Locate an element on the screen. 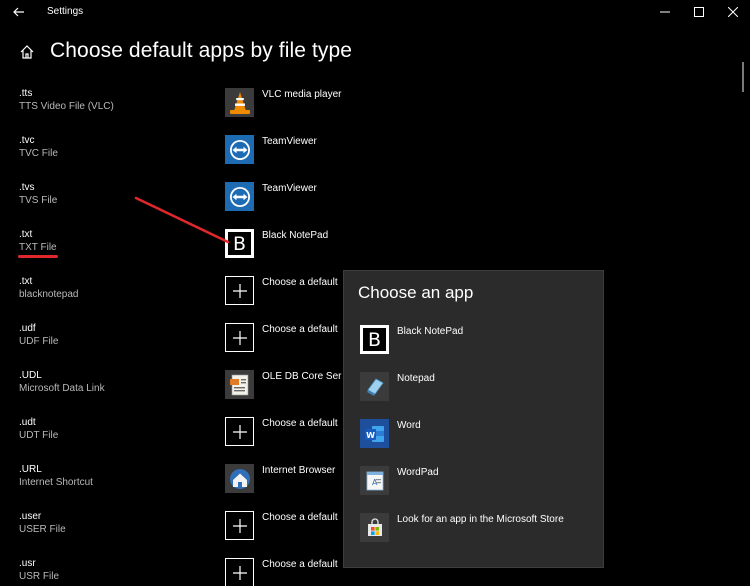  list-item: .txt TXT File B Black NotePad is located at coordinates (375, 252).